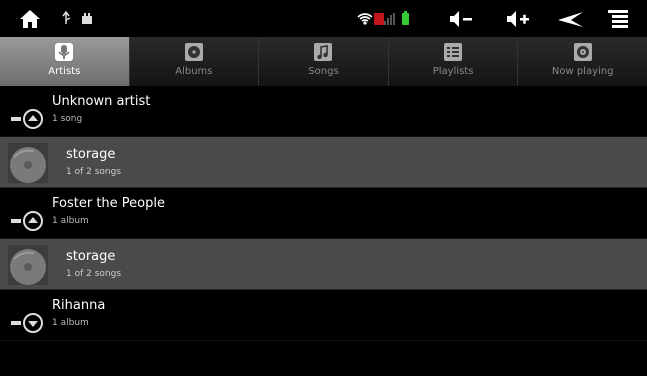 The image size is (647, 376). I want to click on tab-label: Playlists, so click(453, 71).